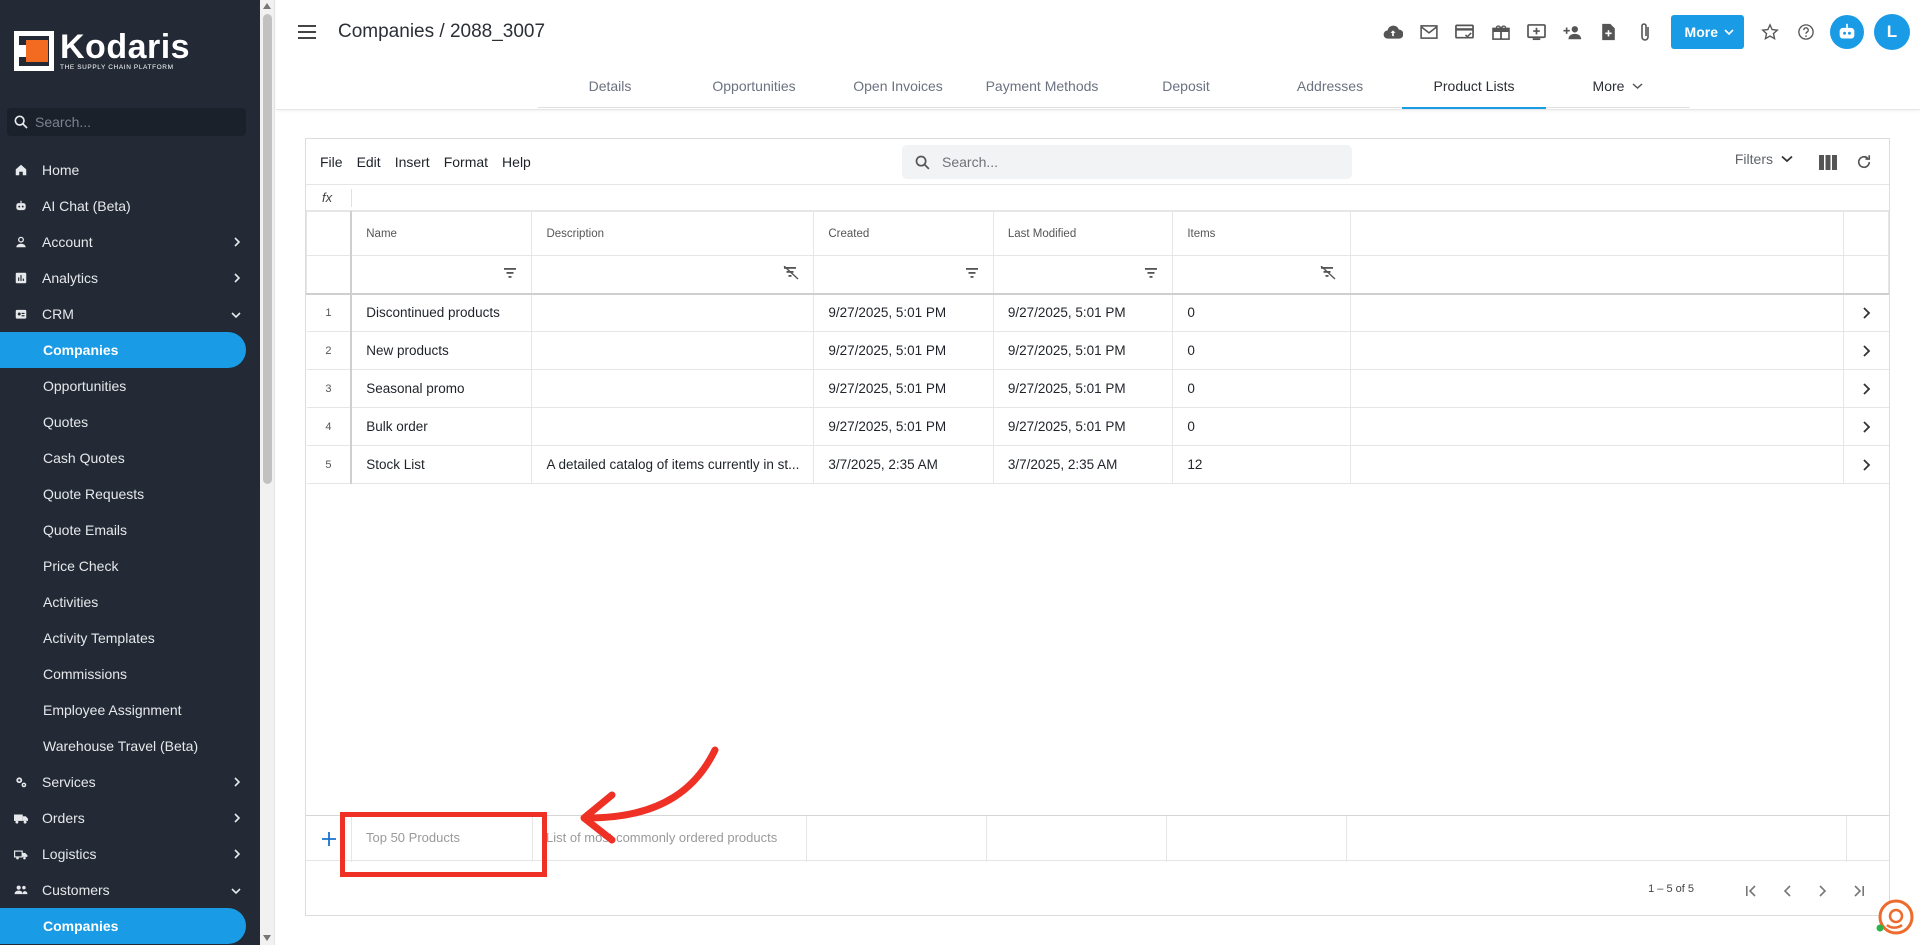 This screenshot has width=1920, height=945. Describe the element at coordinates (310, 32) in the screenshot. I see `hamburger-menu-icon` at that location.